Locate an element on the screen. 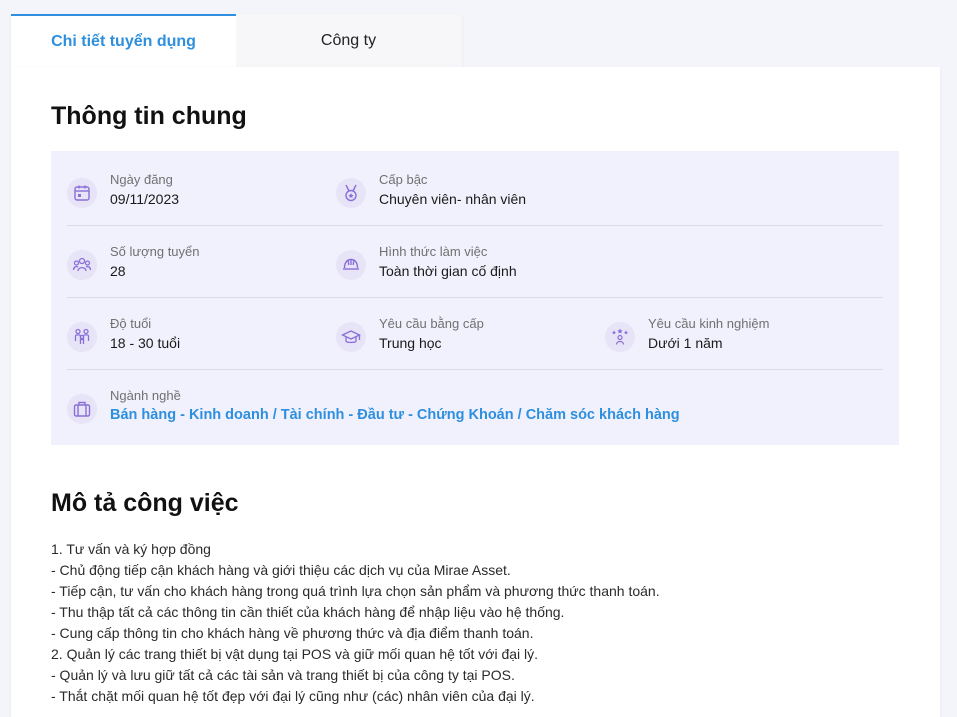 The height and width of the screenshot is (717, 957). general-info-title: Thông tin chung is located at coordinates (149, 116).